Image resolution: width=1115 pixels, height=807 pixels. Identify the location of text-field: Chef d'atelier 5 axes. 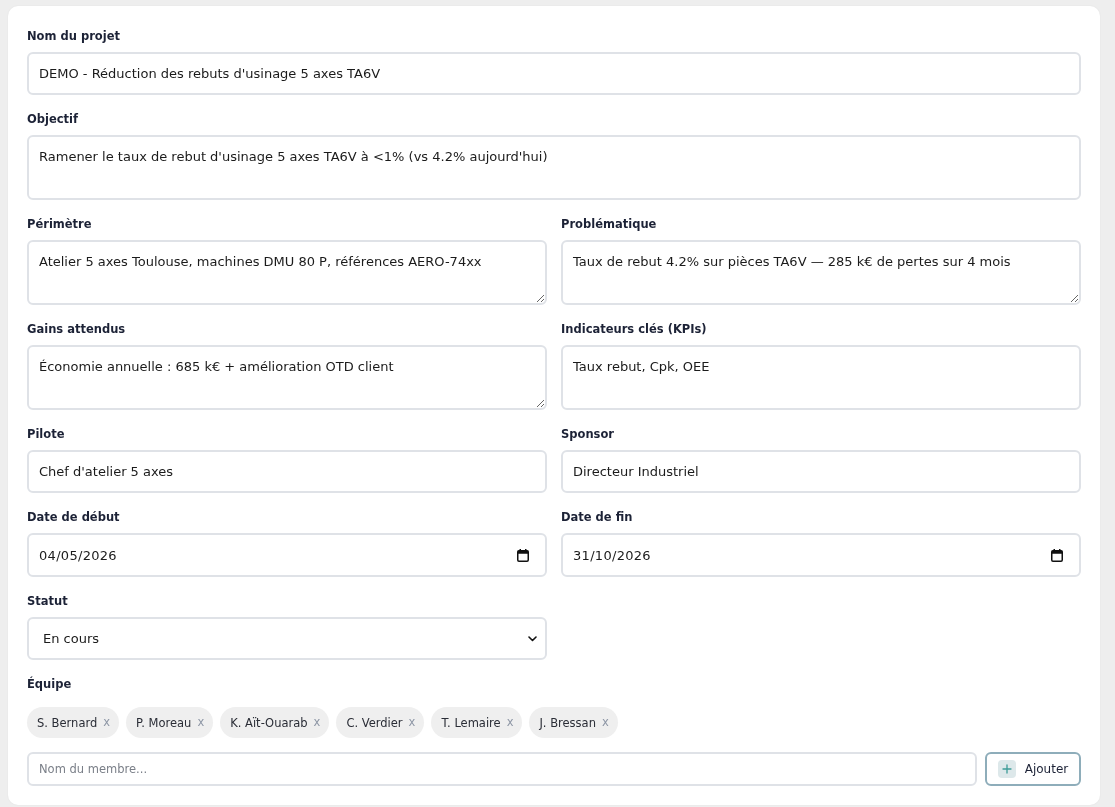
(287, 471).